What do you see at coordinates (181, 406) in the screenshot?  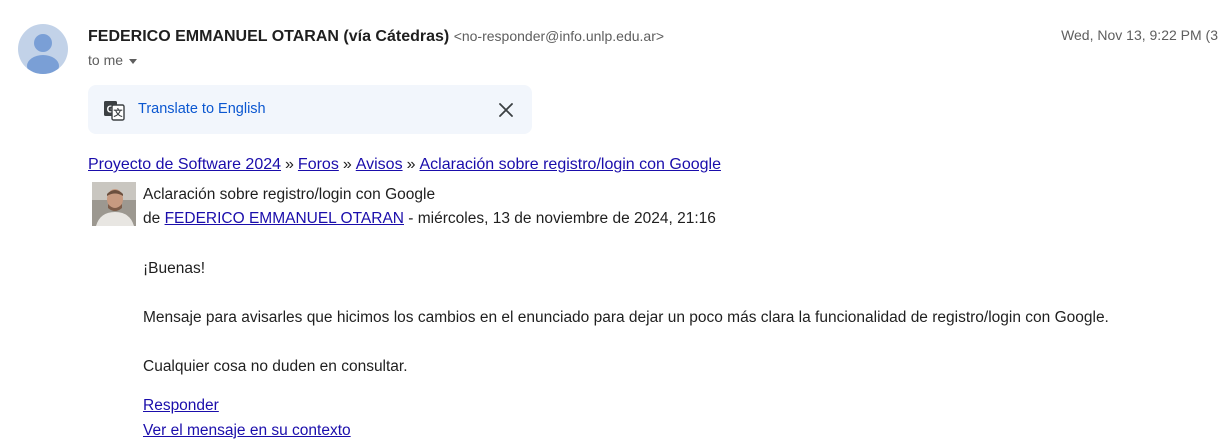 I see `reply-link: Responder` at bounding box center [181, 406].